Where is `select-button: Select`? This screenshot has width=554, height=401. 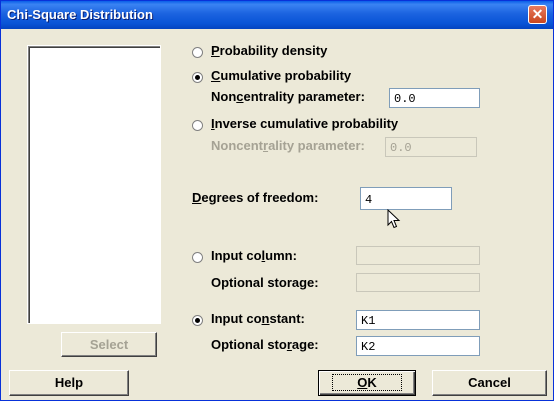
select-button: Select is located at coordinates (109, 344).